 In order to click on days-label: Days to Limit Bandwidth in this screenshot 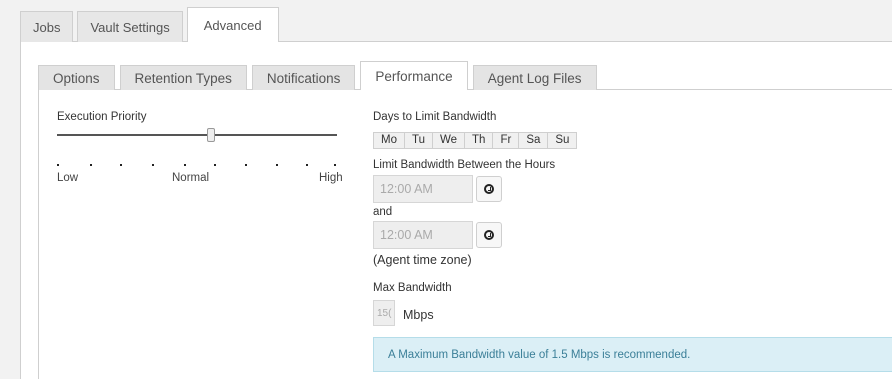, I will do `click(435, 117)`.